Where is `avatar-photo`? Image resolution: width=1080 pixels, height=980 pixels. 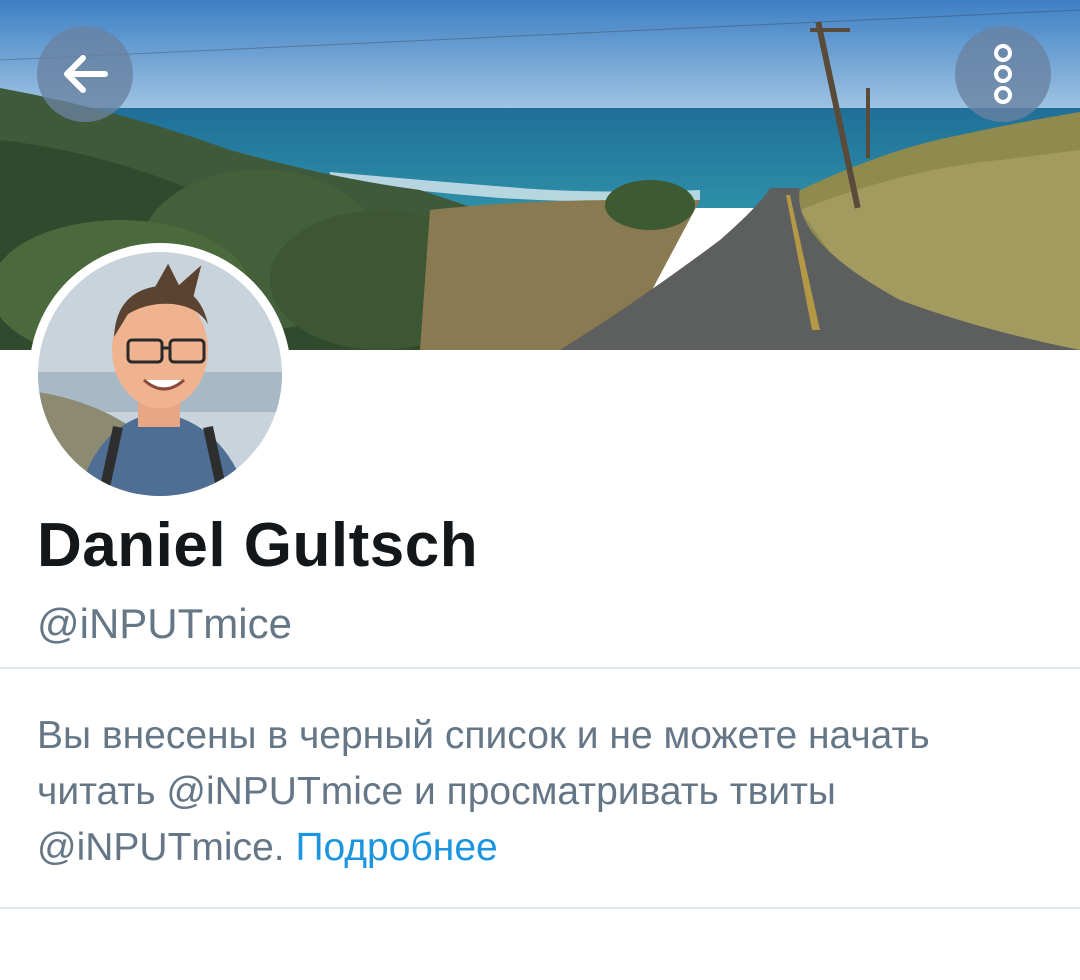 avatar-photo is located at coordinates (160, 374).